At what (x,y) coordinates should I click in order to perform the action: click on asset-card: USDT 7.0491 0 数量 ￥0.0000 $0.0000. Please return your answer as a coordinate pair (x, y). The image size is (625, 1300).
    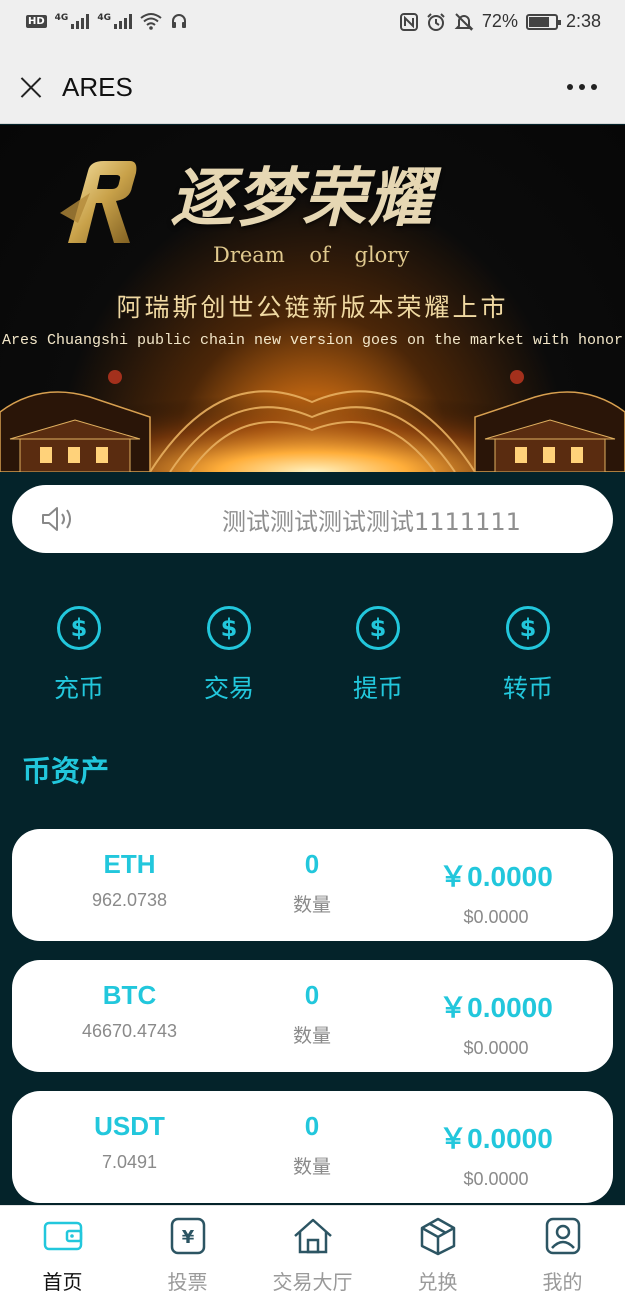
    Looking at the image, I should click on (312, 1147).